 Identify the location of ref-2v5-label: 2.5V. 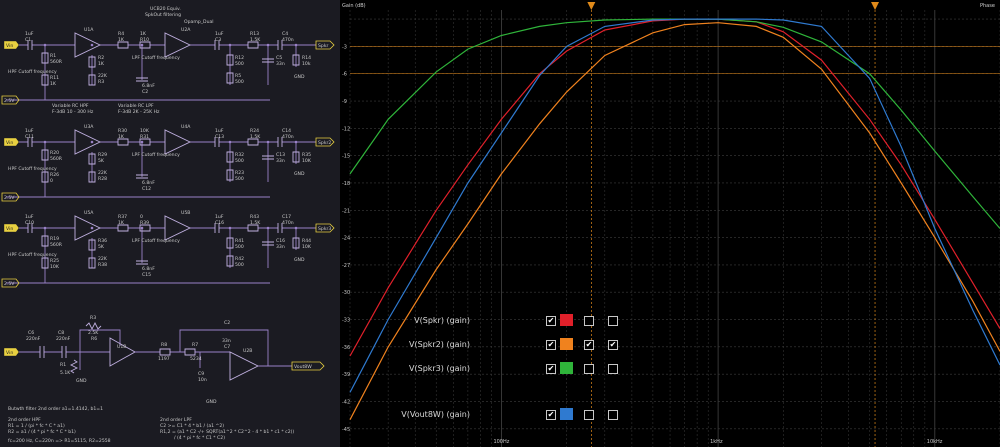
(9, 284).